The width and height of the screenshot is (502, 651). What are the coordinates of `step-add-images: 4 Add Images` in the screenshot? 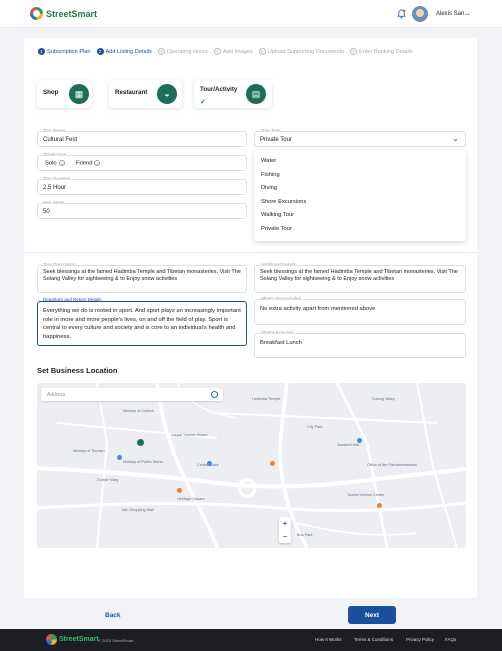 It's located at (233, 51).